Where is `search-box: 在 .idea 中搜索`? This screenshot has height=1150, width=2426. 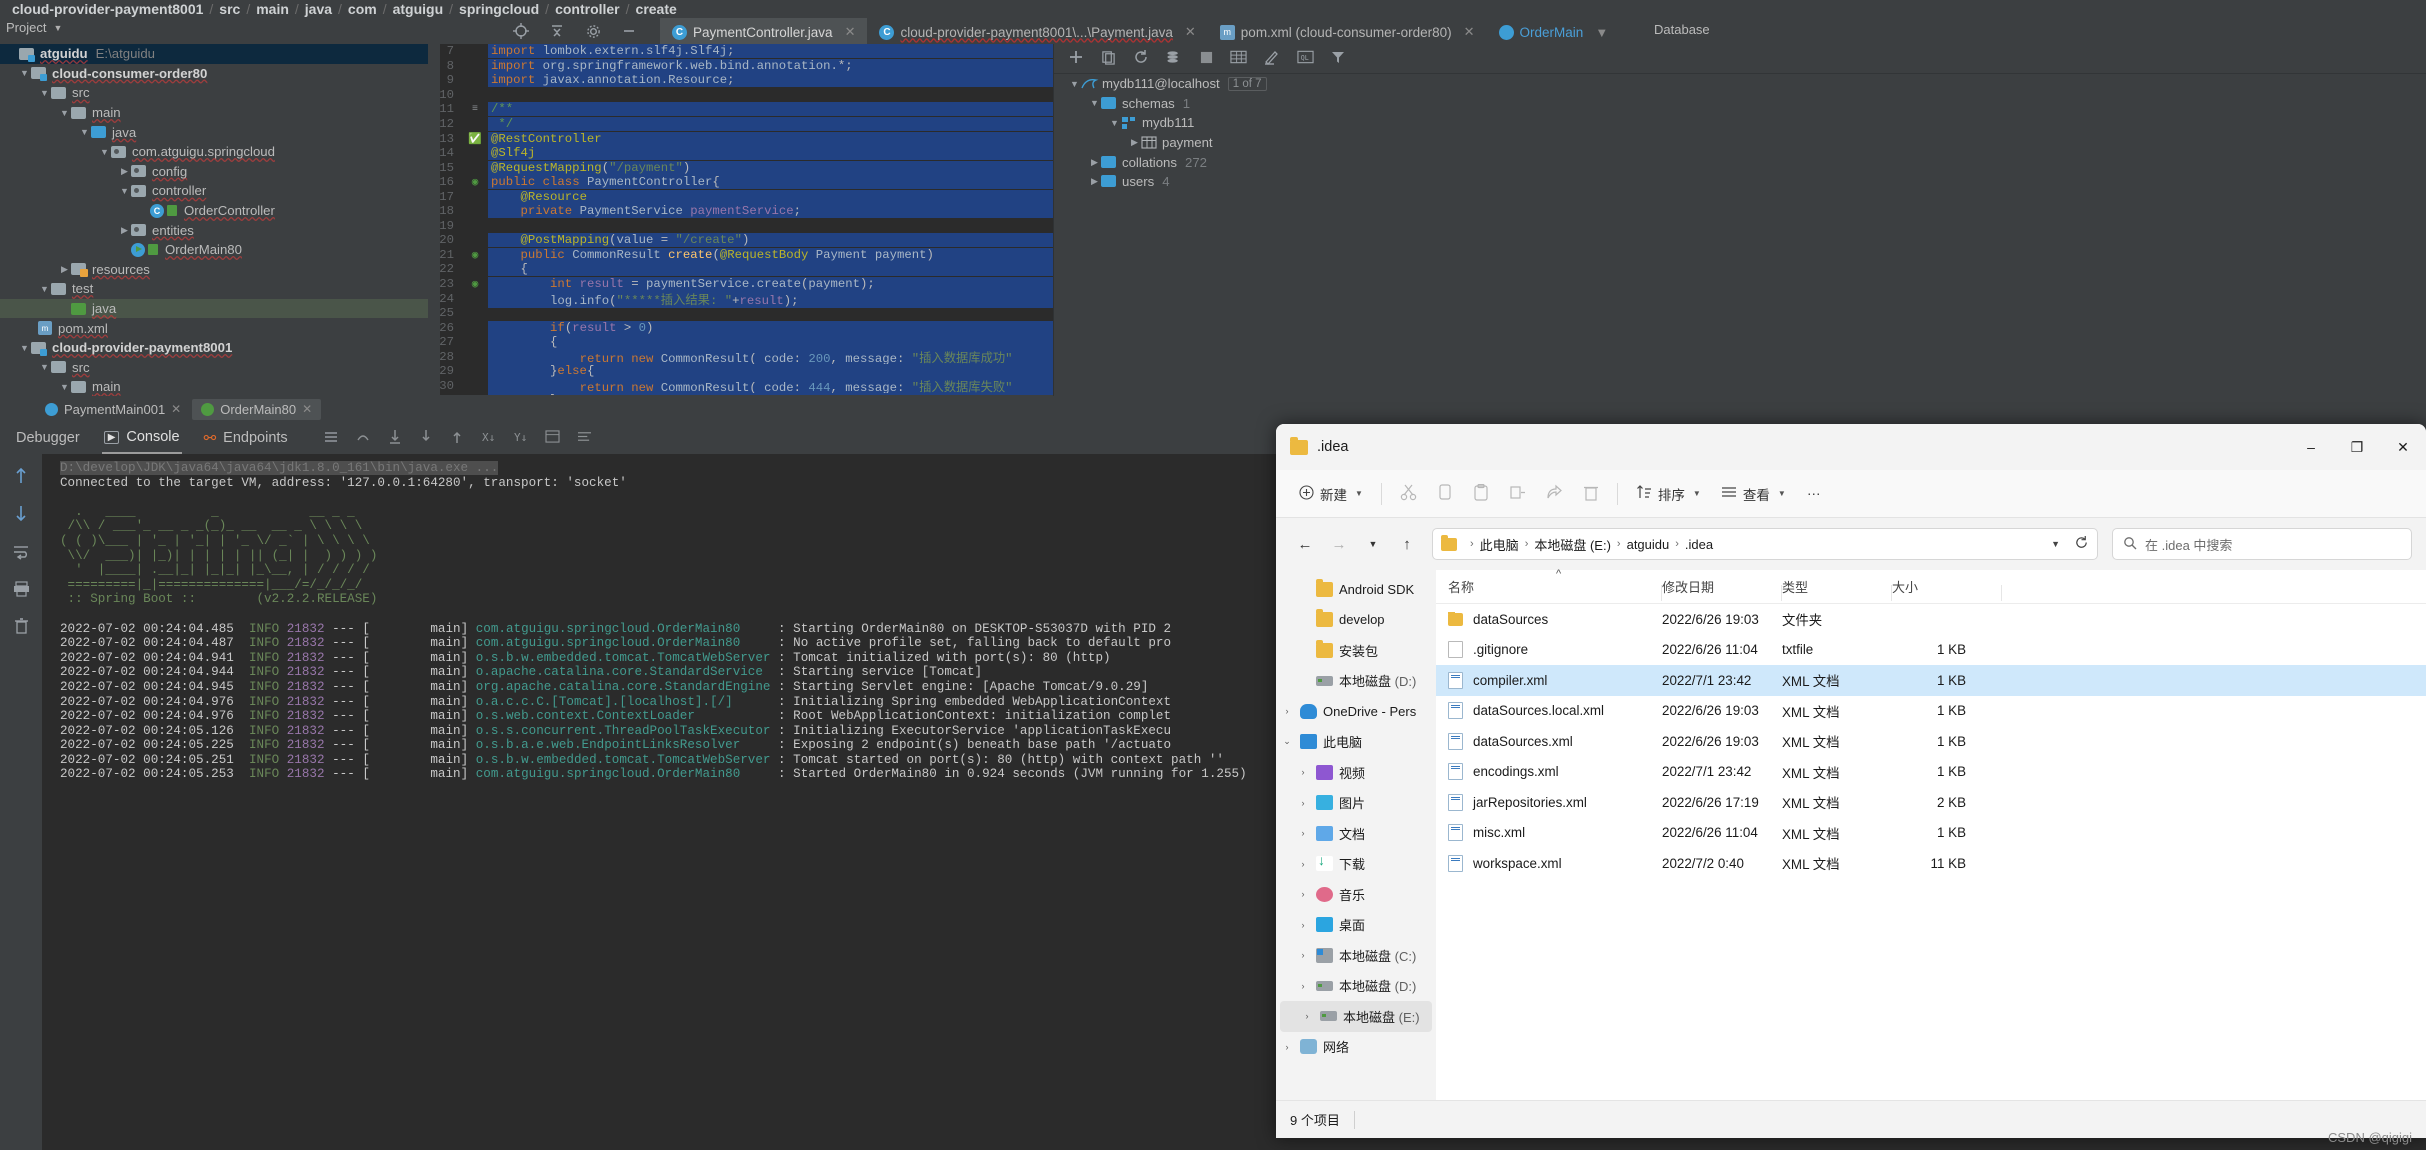
search-box: 在 .idea 中搜索 is located at coordinates (2262, 544).